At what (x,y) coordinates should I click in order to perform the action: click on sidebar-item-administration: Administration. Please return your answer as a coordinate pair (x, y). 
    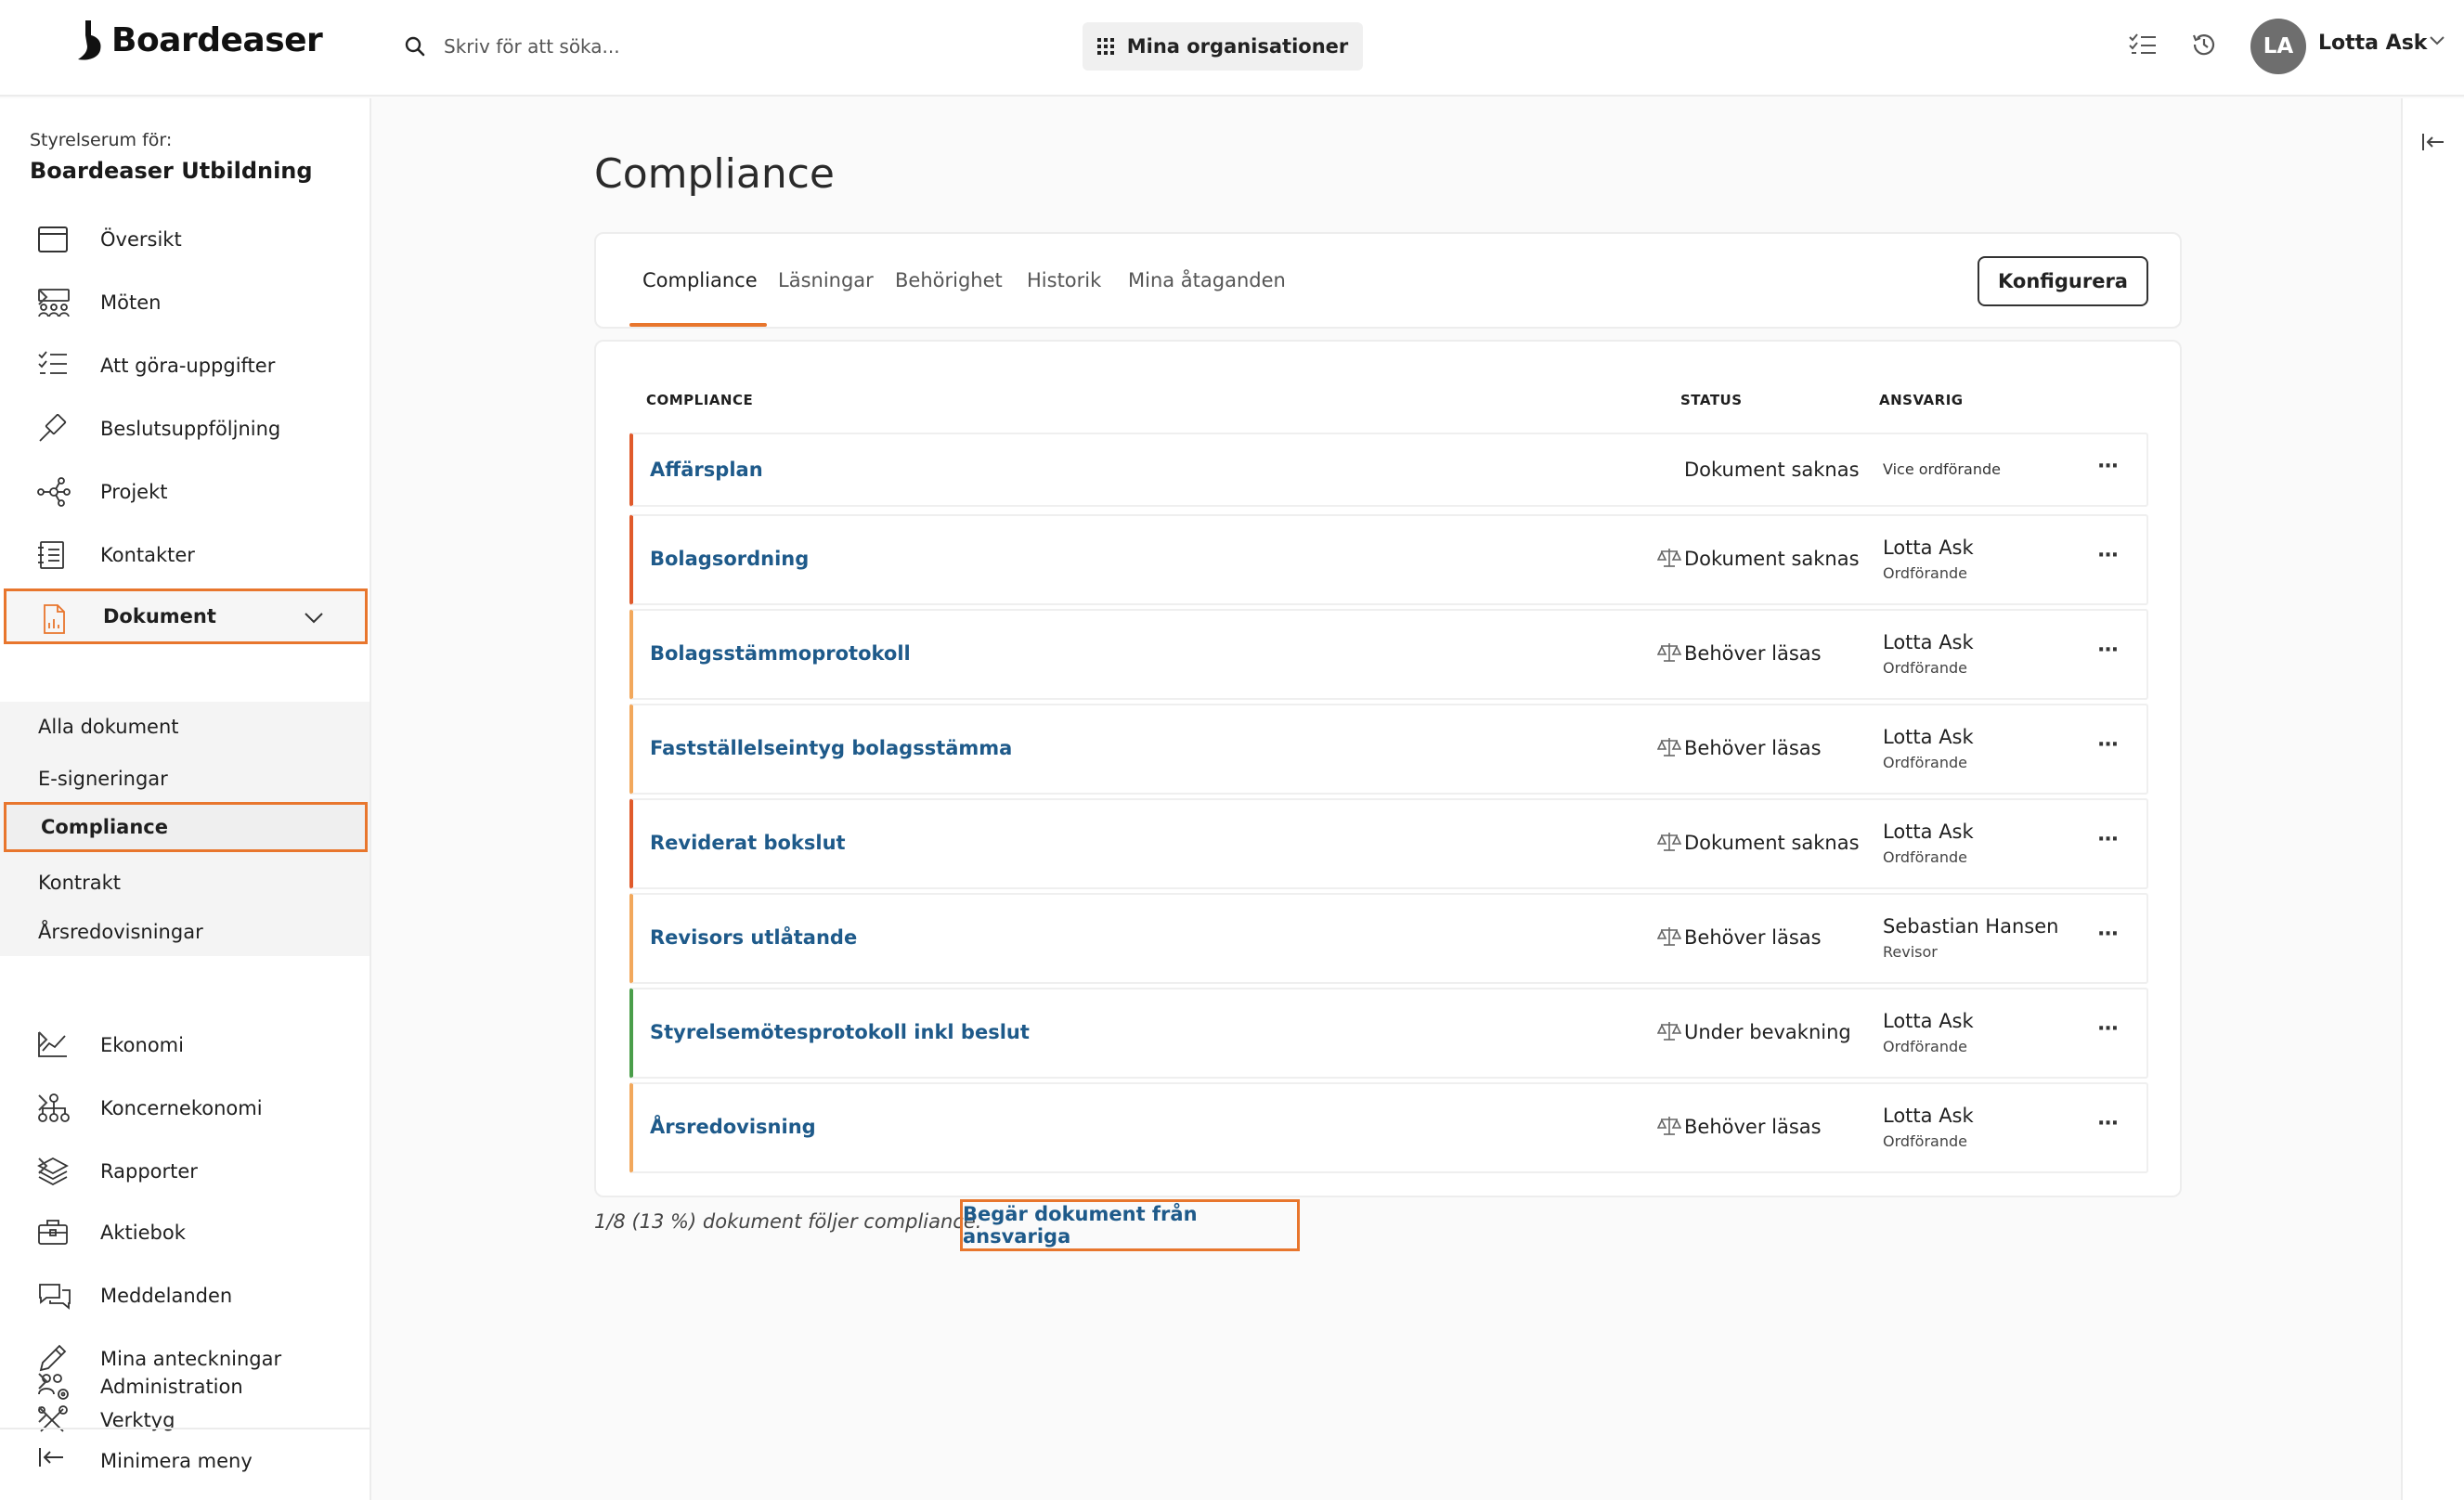
    Looking at the image, I should click on (185, 1387).